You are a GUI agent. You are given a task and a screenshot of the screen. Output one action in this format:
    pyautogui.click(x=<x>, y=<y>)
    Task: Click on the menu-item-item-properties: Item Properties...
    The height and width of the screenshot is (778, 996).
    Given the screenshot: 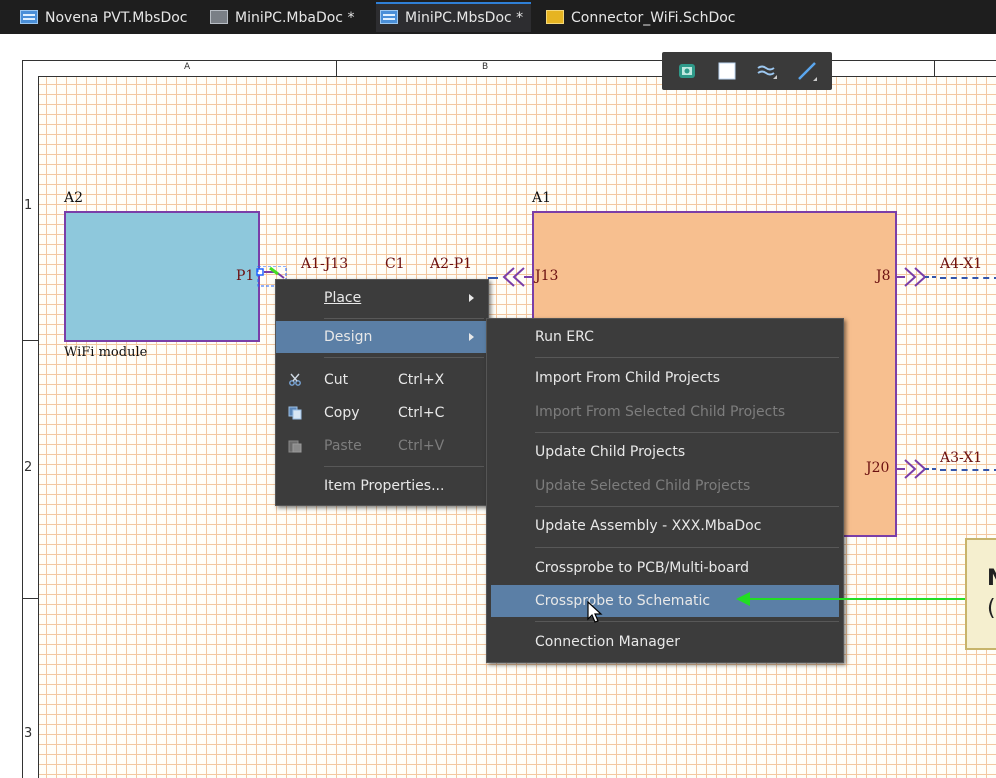 What is the action you would take?
    pyautogui.click(x=382, y=486)
    